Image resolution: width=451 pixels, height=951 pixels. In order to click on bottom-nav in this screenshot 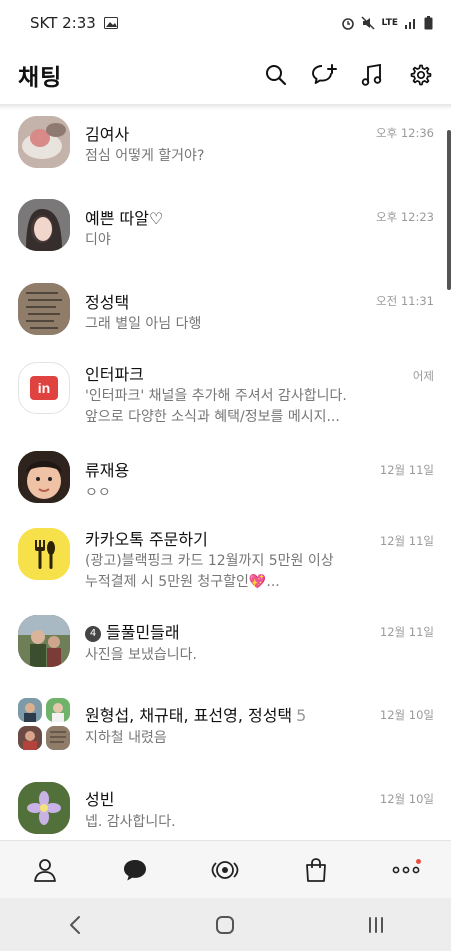, I will do `click(225, 869)`.